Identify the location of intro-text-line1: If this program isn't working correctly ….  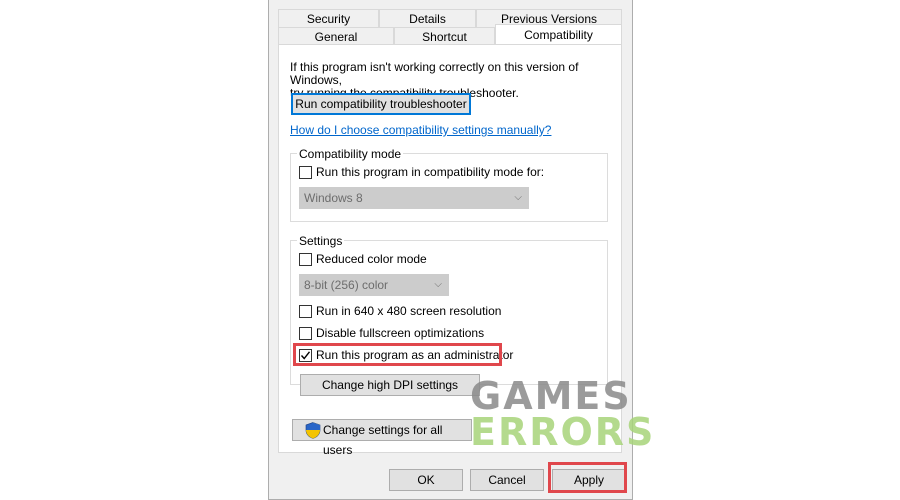
(434, 73).